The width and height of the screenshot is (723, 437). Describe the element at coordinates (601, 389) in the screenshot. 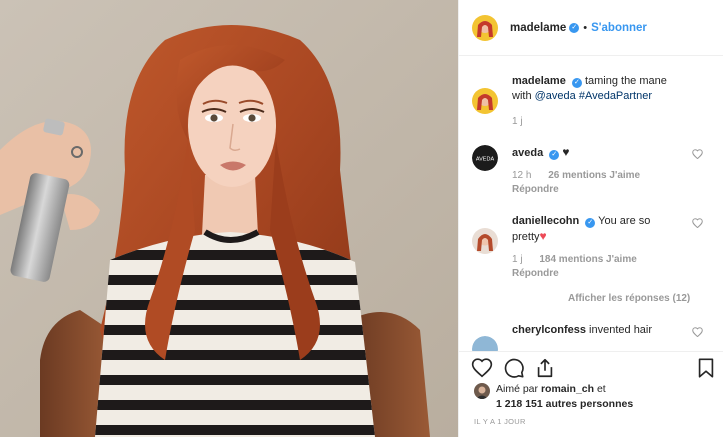

I see `liked-by-conj: et` at that location.